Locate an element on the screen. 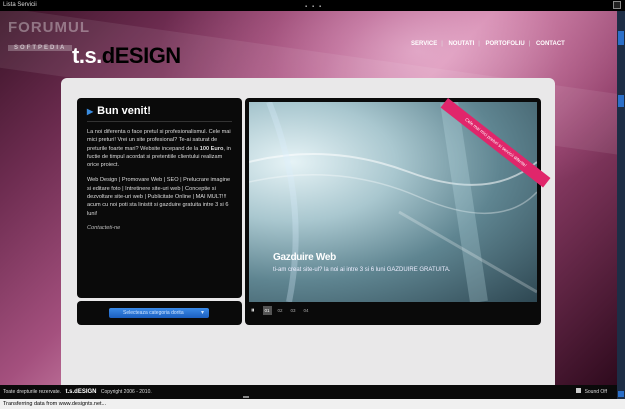  close-button is located at coordinates (617, 5).